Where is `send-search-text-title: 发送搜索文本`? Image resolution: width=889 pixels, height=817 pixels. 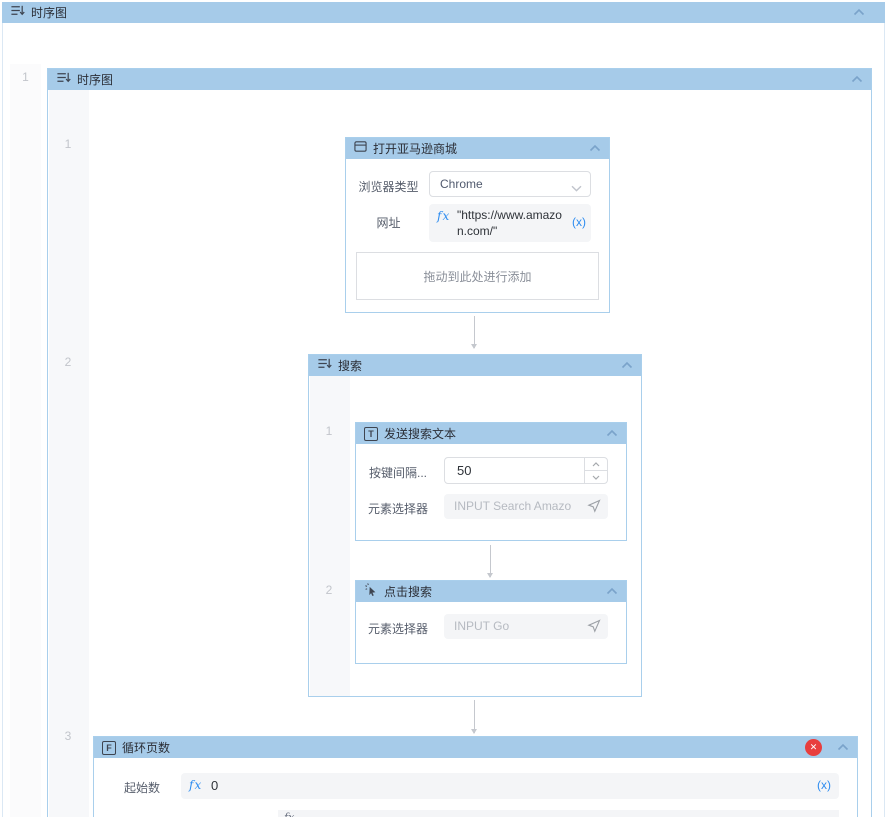
send-search-text-title: 发送搜索文本 is located at coordinates (420, 434).